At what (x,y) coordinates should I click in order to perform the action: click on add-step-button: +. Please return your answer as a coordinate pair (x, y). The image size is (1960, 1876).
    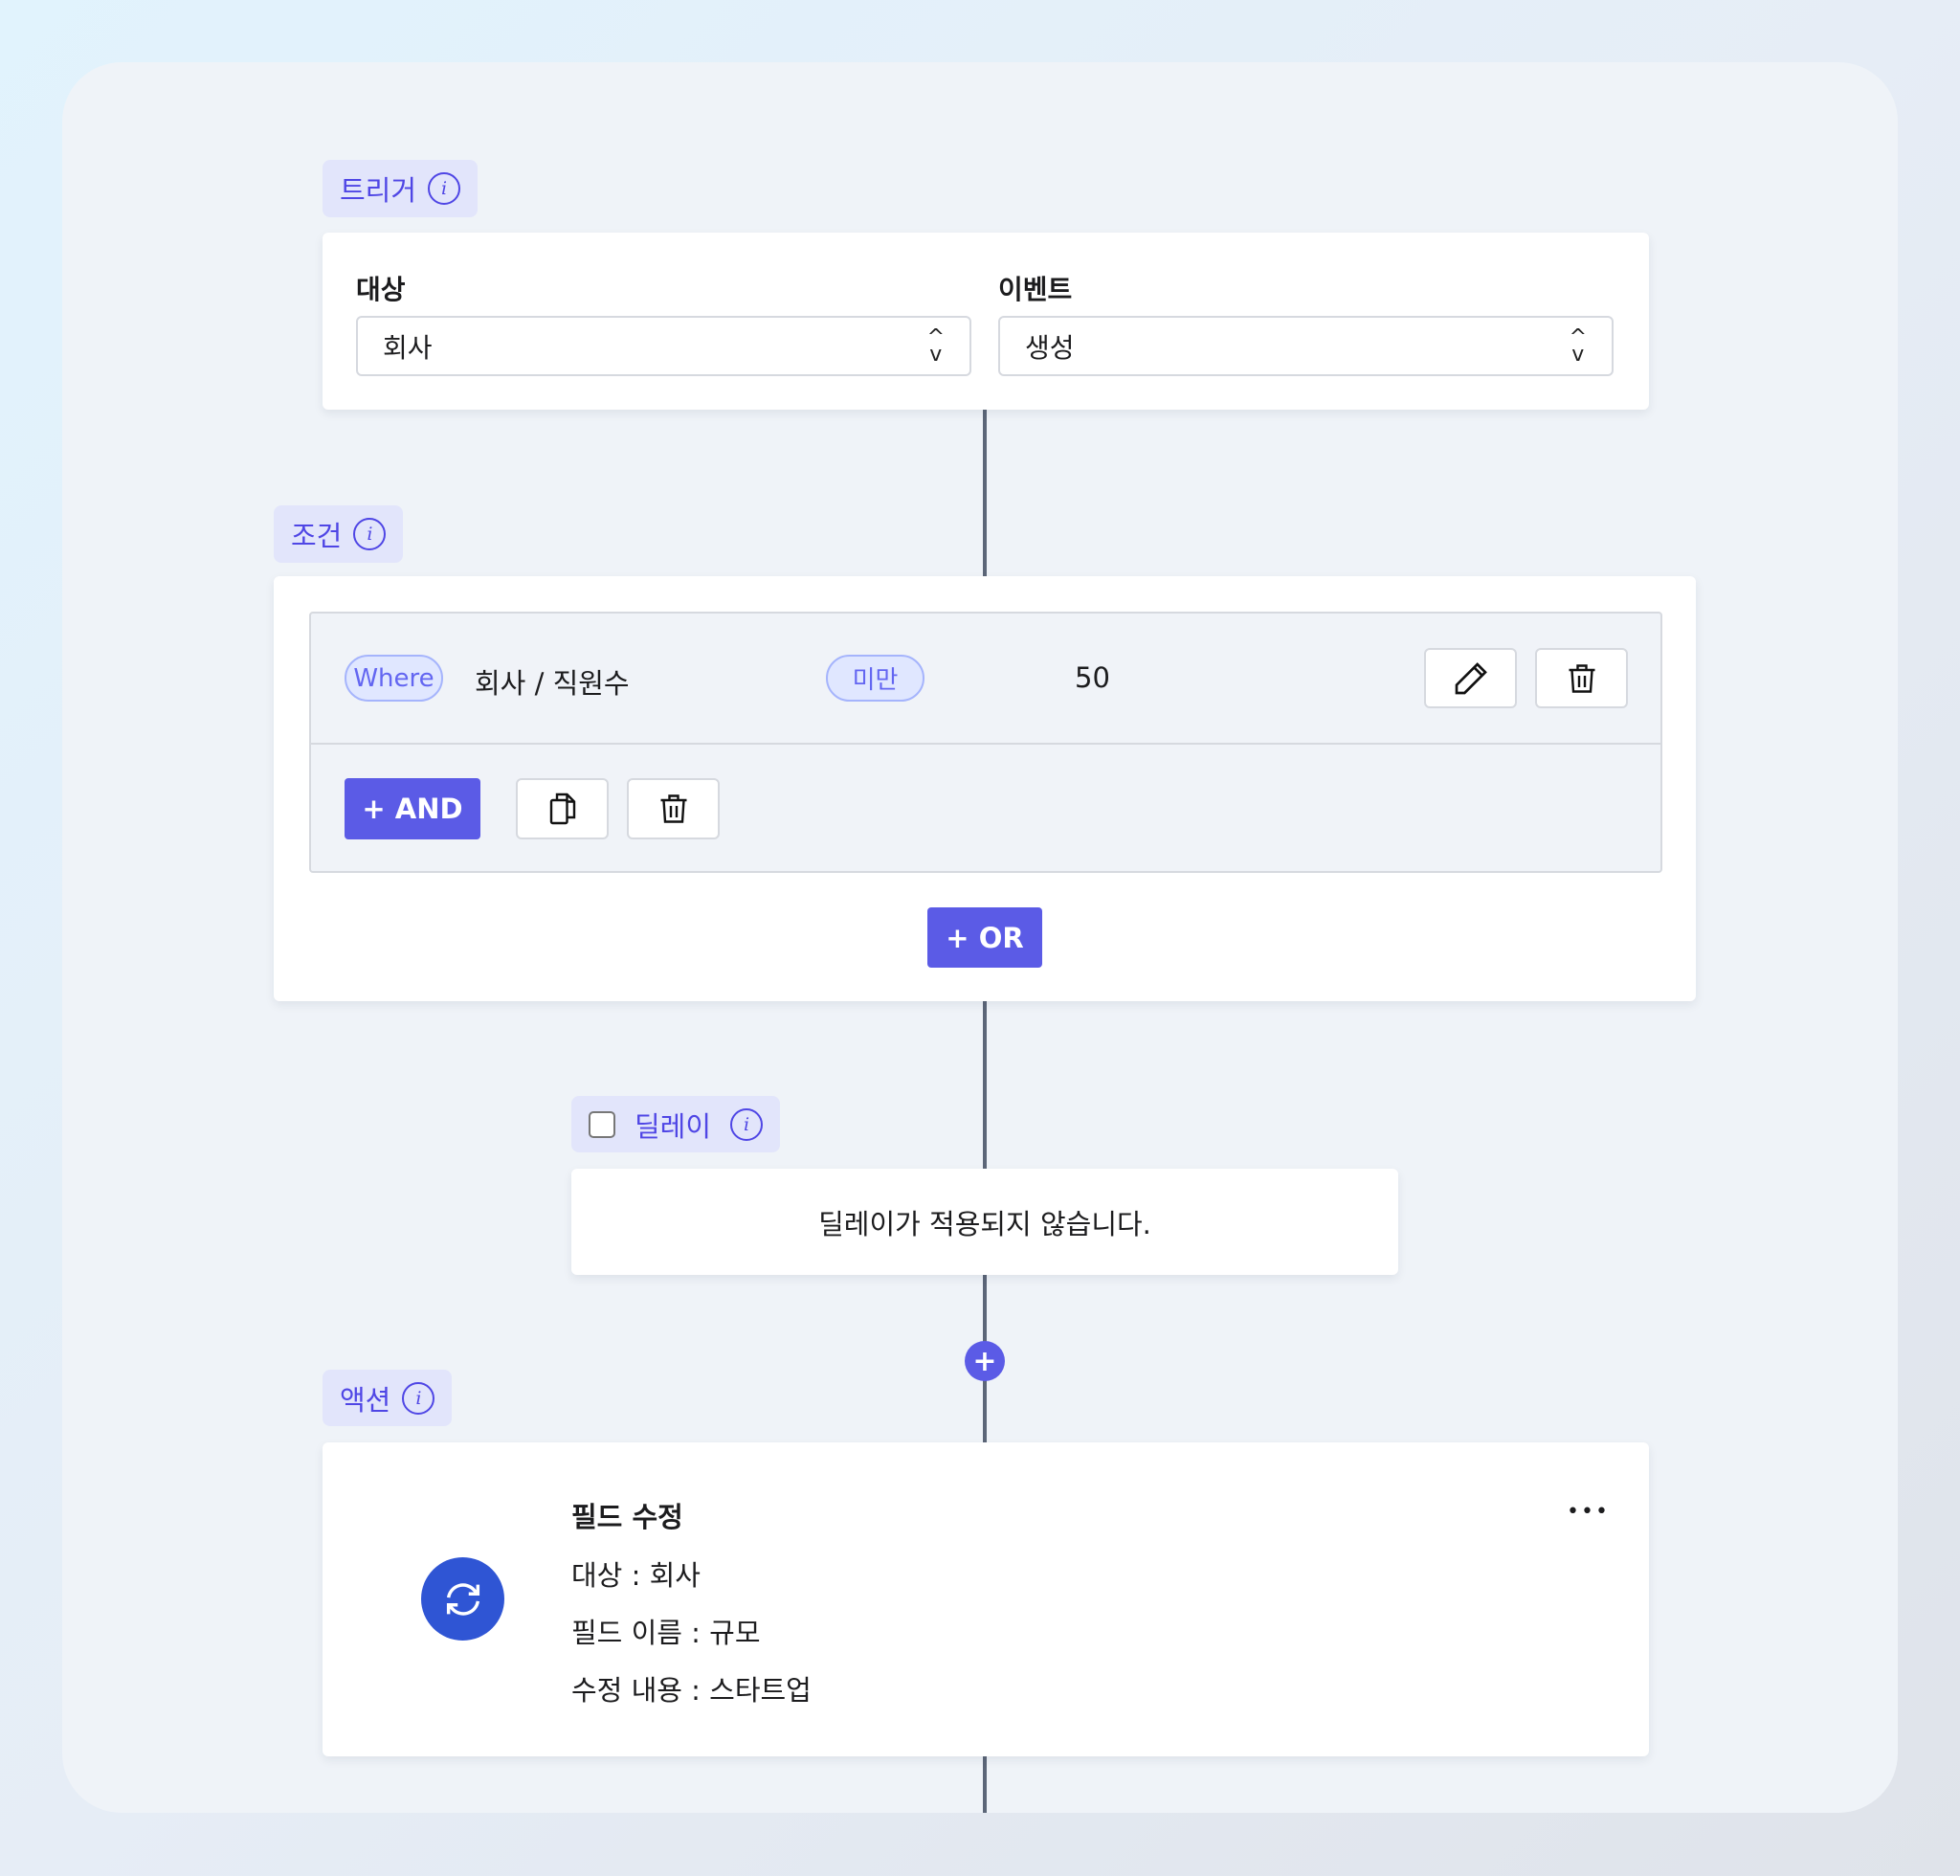
    Looking at the image, I should click on (985, 1361).